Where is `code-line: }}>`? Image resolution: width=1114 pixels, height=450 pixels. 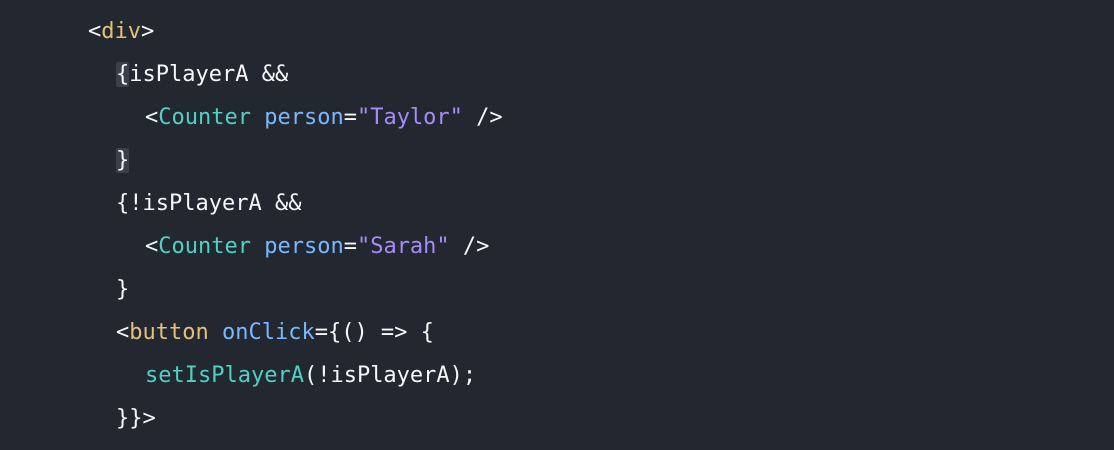
code-line: }}> is located at coordinates (78, 418).